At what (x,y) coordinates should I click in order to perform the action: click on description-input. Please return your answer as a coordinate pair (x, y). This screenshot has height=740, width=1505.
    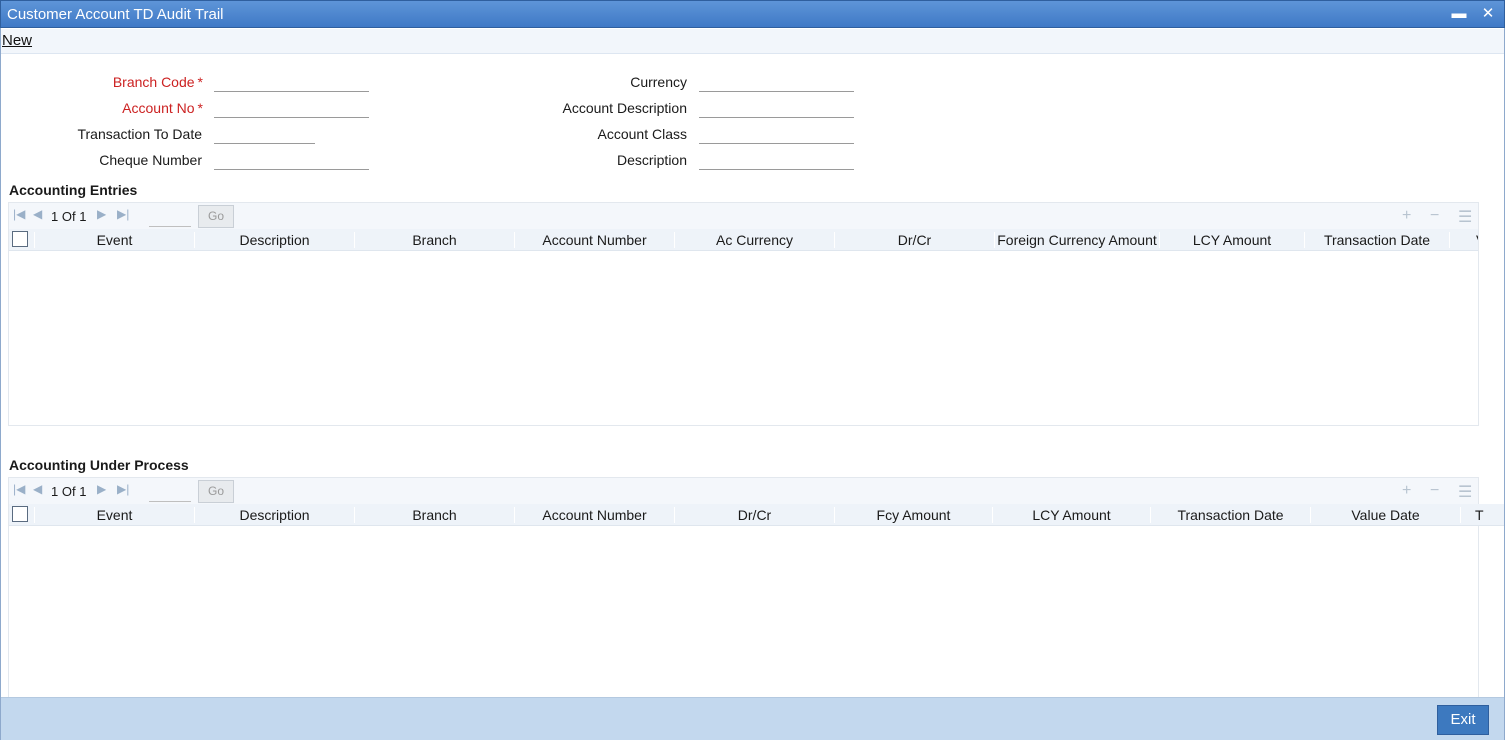
    Looking at the image, I should click on (776, 159).